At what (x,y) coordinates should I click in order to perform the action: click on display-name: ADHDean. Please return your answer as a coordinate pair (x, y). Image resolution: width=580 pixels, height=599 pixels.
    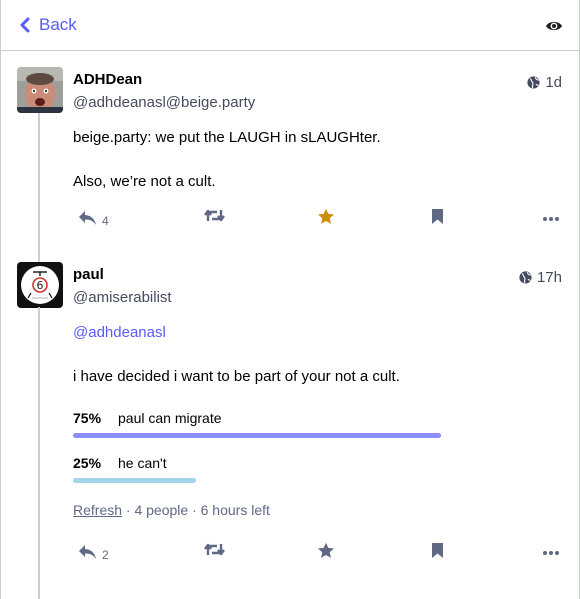
    Looking at the image, I should click on (107, 79).